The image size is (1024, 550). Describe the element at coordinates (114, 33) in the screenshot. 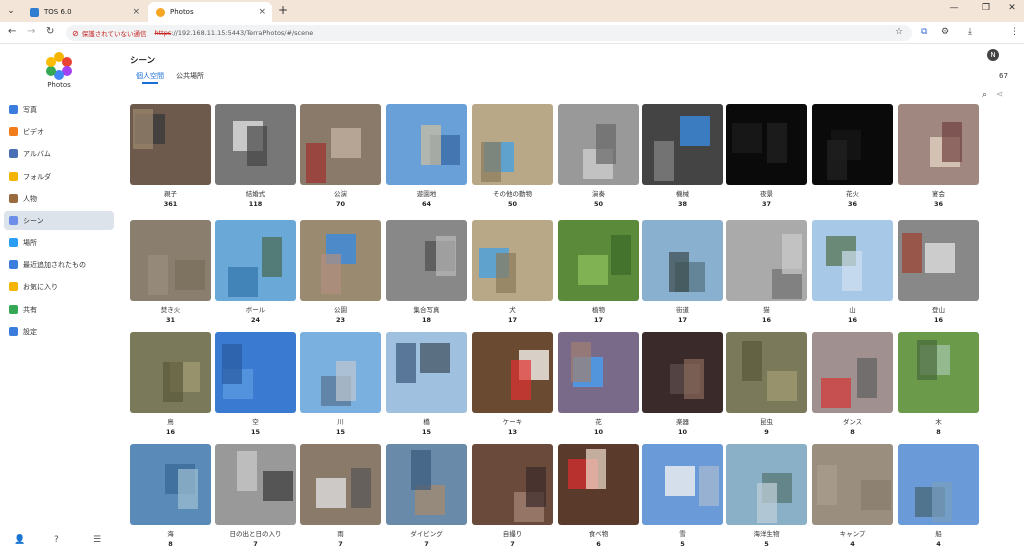

I see `security-warning: 保護されていない通信` at that location.